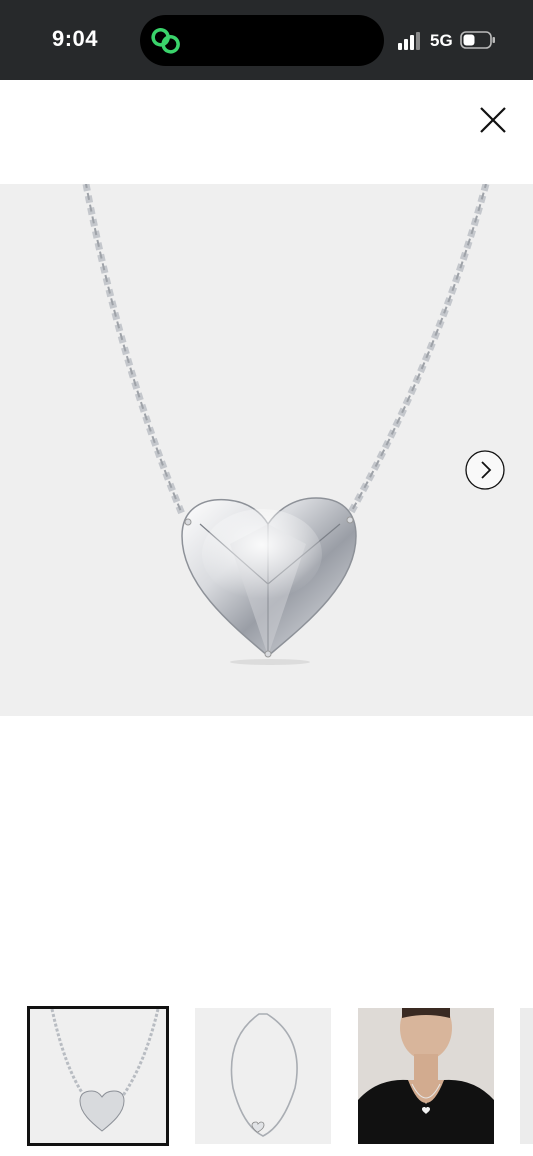 This screenshot has height=1156, width=533. I want to click on thumbnail-full-necklace, so click(263, 1076).